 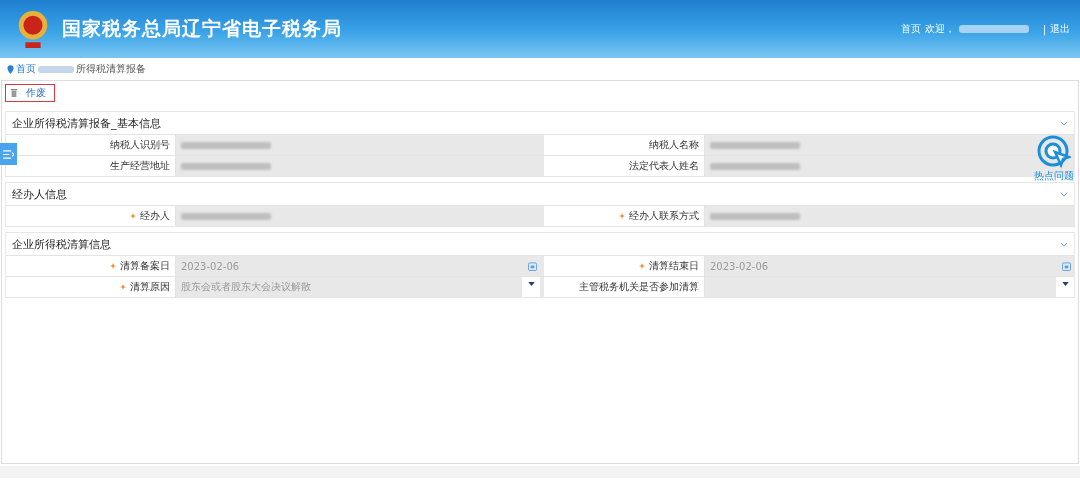 I want to click on field-label: 纳税人名称, so click(x=674, y=145).